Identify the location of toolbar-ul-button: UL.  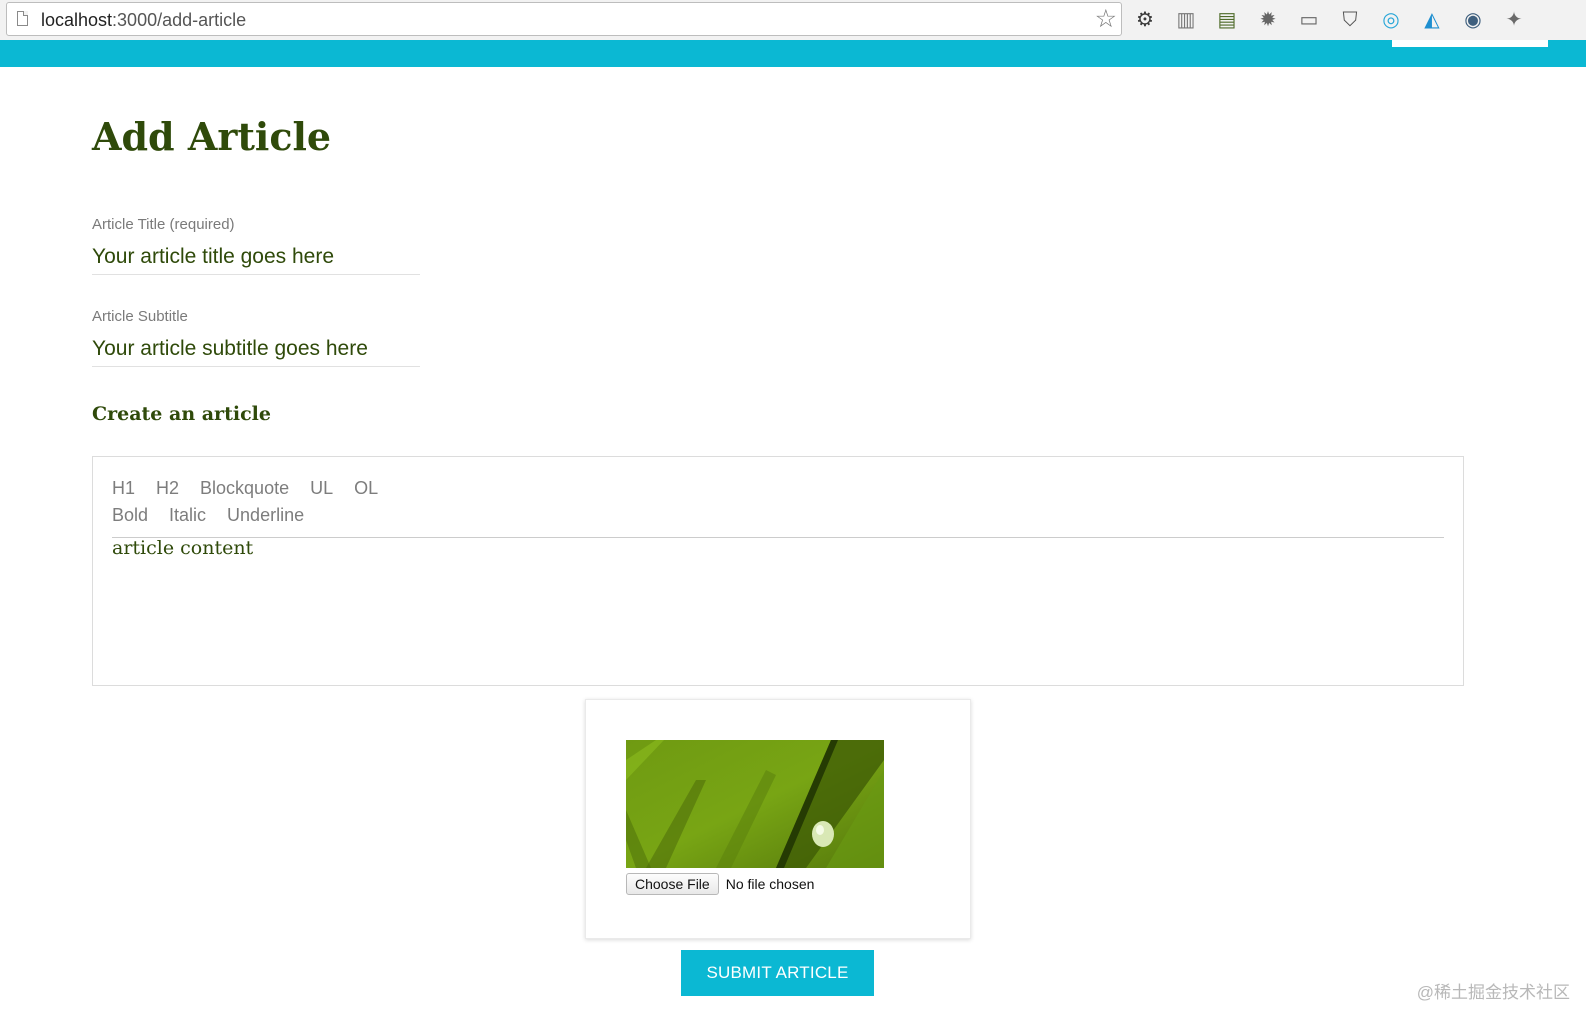
(321, 488).